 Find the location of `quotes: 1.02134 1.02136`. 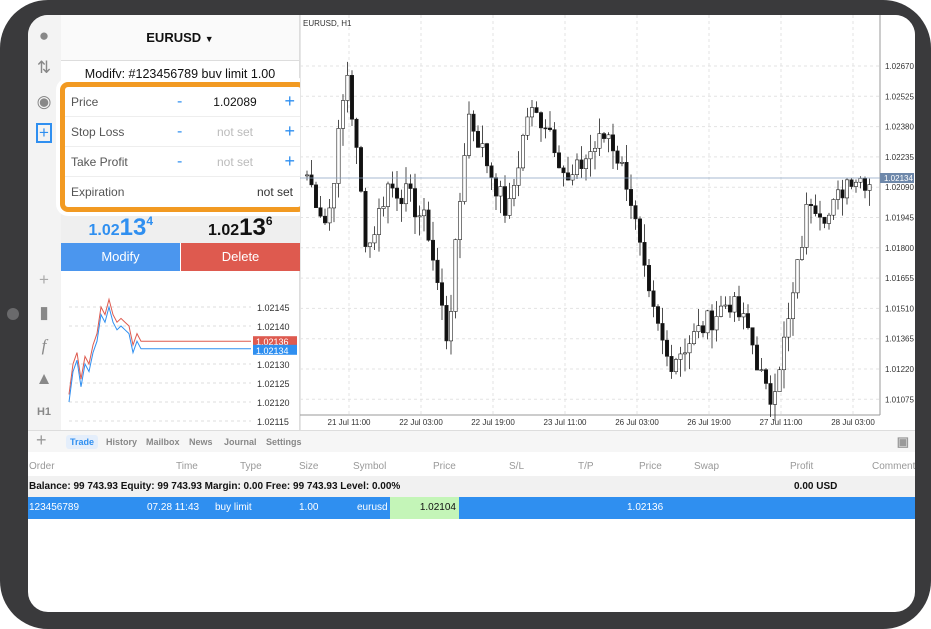

quotes: 1.02134 1.02136 is located at coordinates (180, 226).